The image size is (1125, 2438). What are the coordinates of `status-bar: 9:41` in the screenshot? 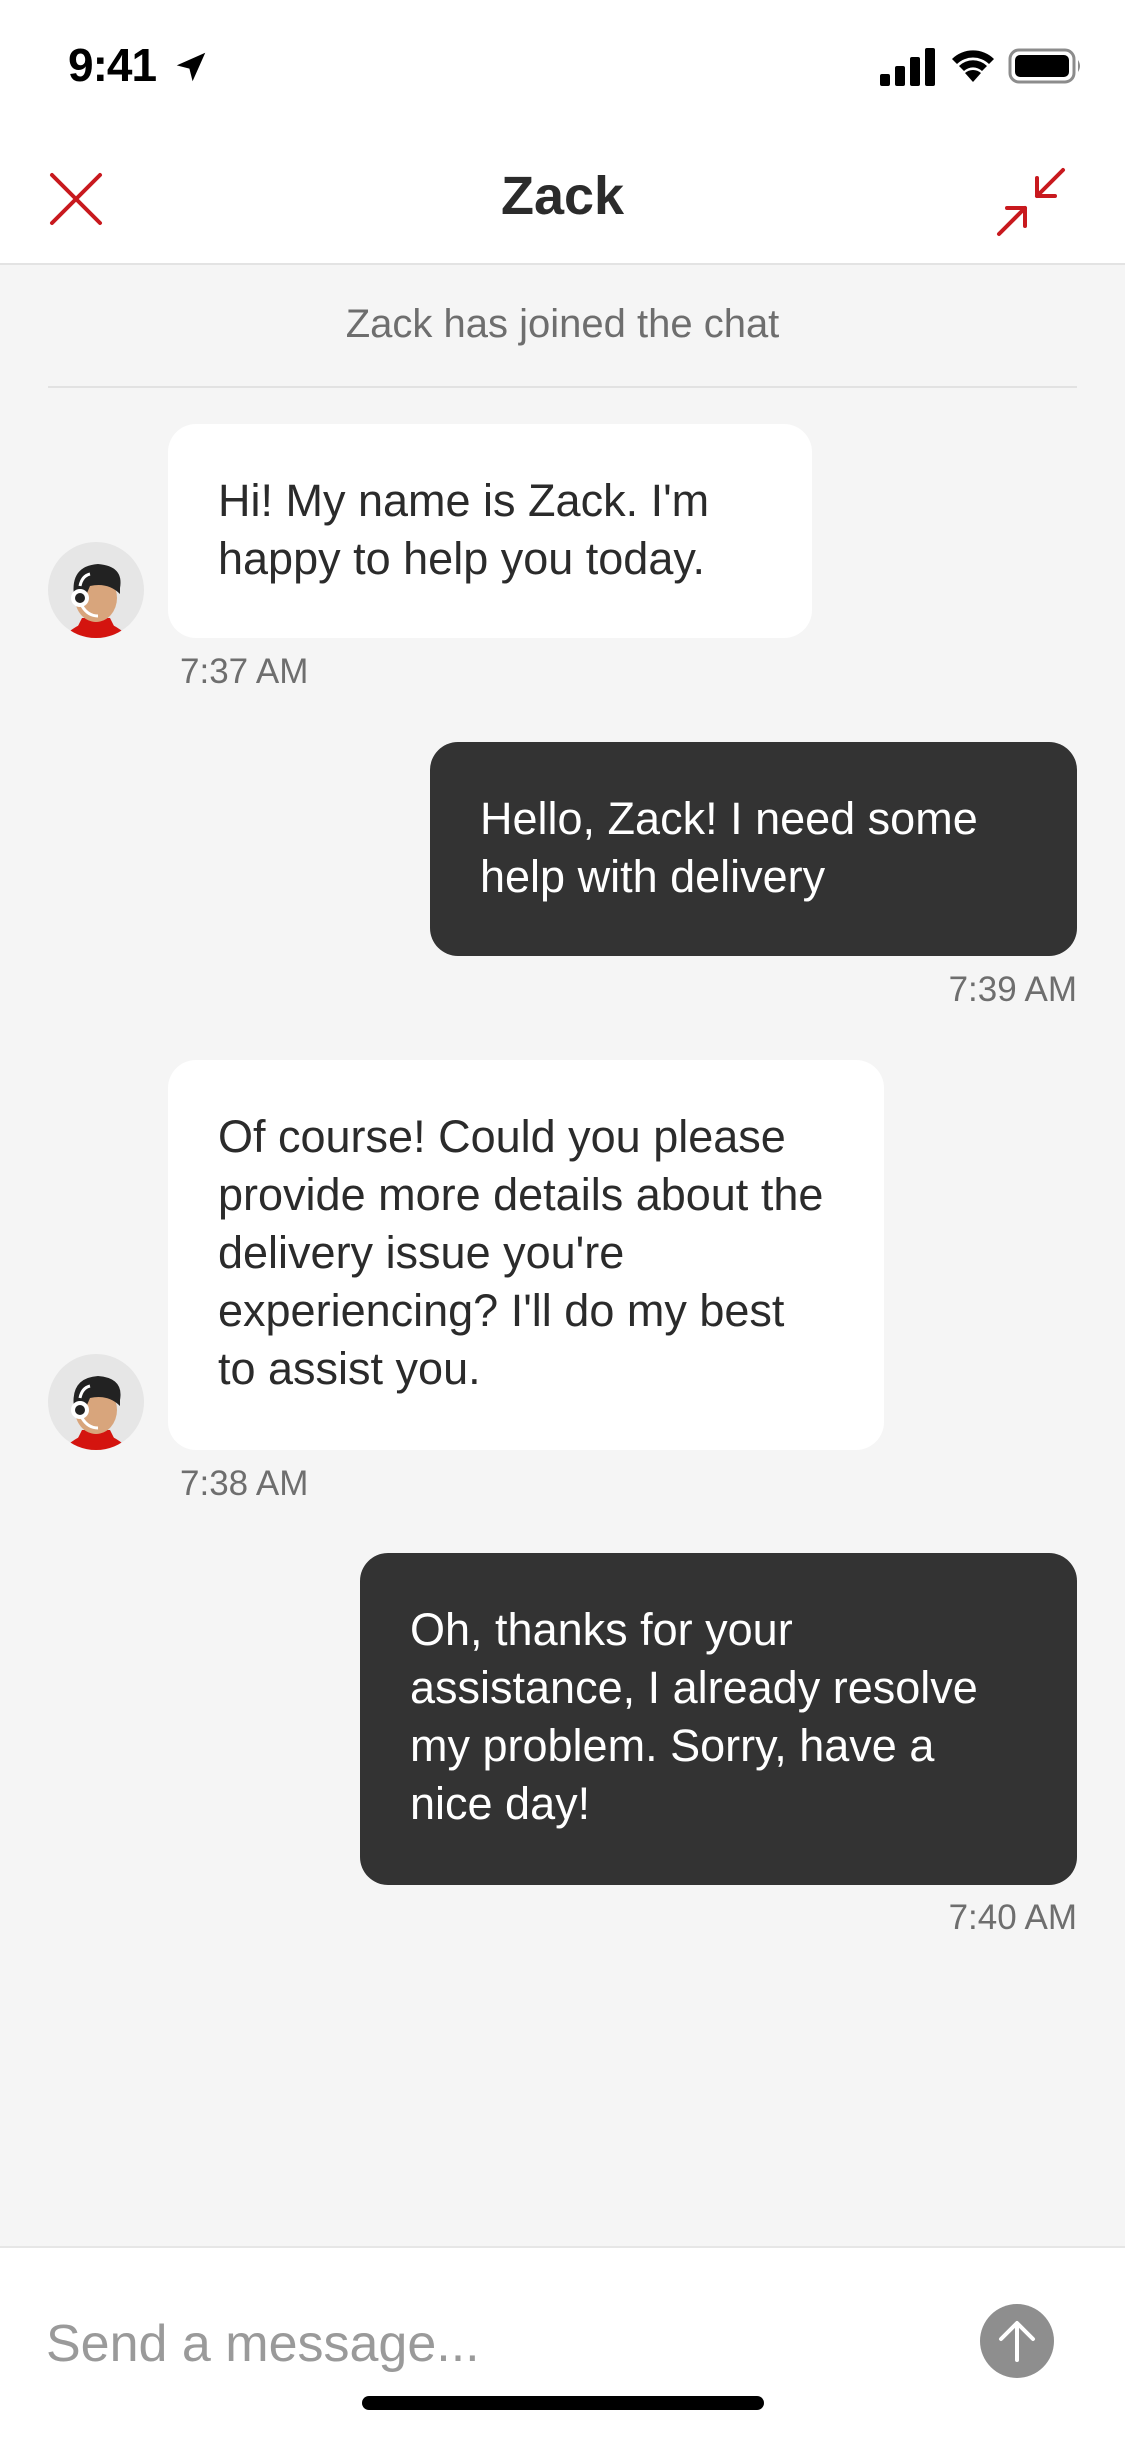 It's located at (562, 67).